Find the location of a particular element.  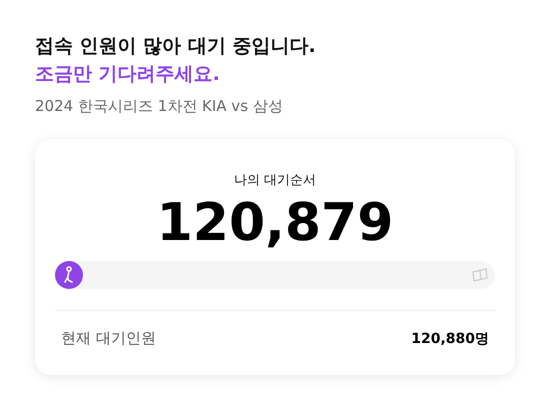

queue-position: 120,879 is located at coordinates (275, 223).